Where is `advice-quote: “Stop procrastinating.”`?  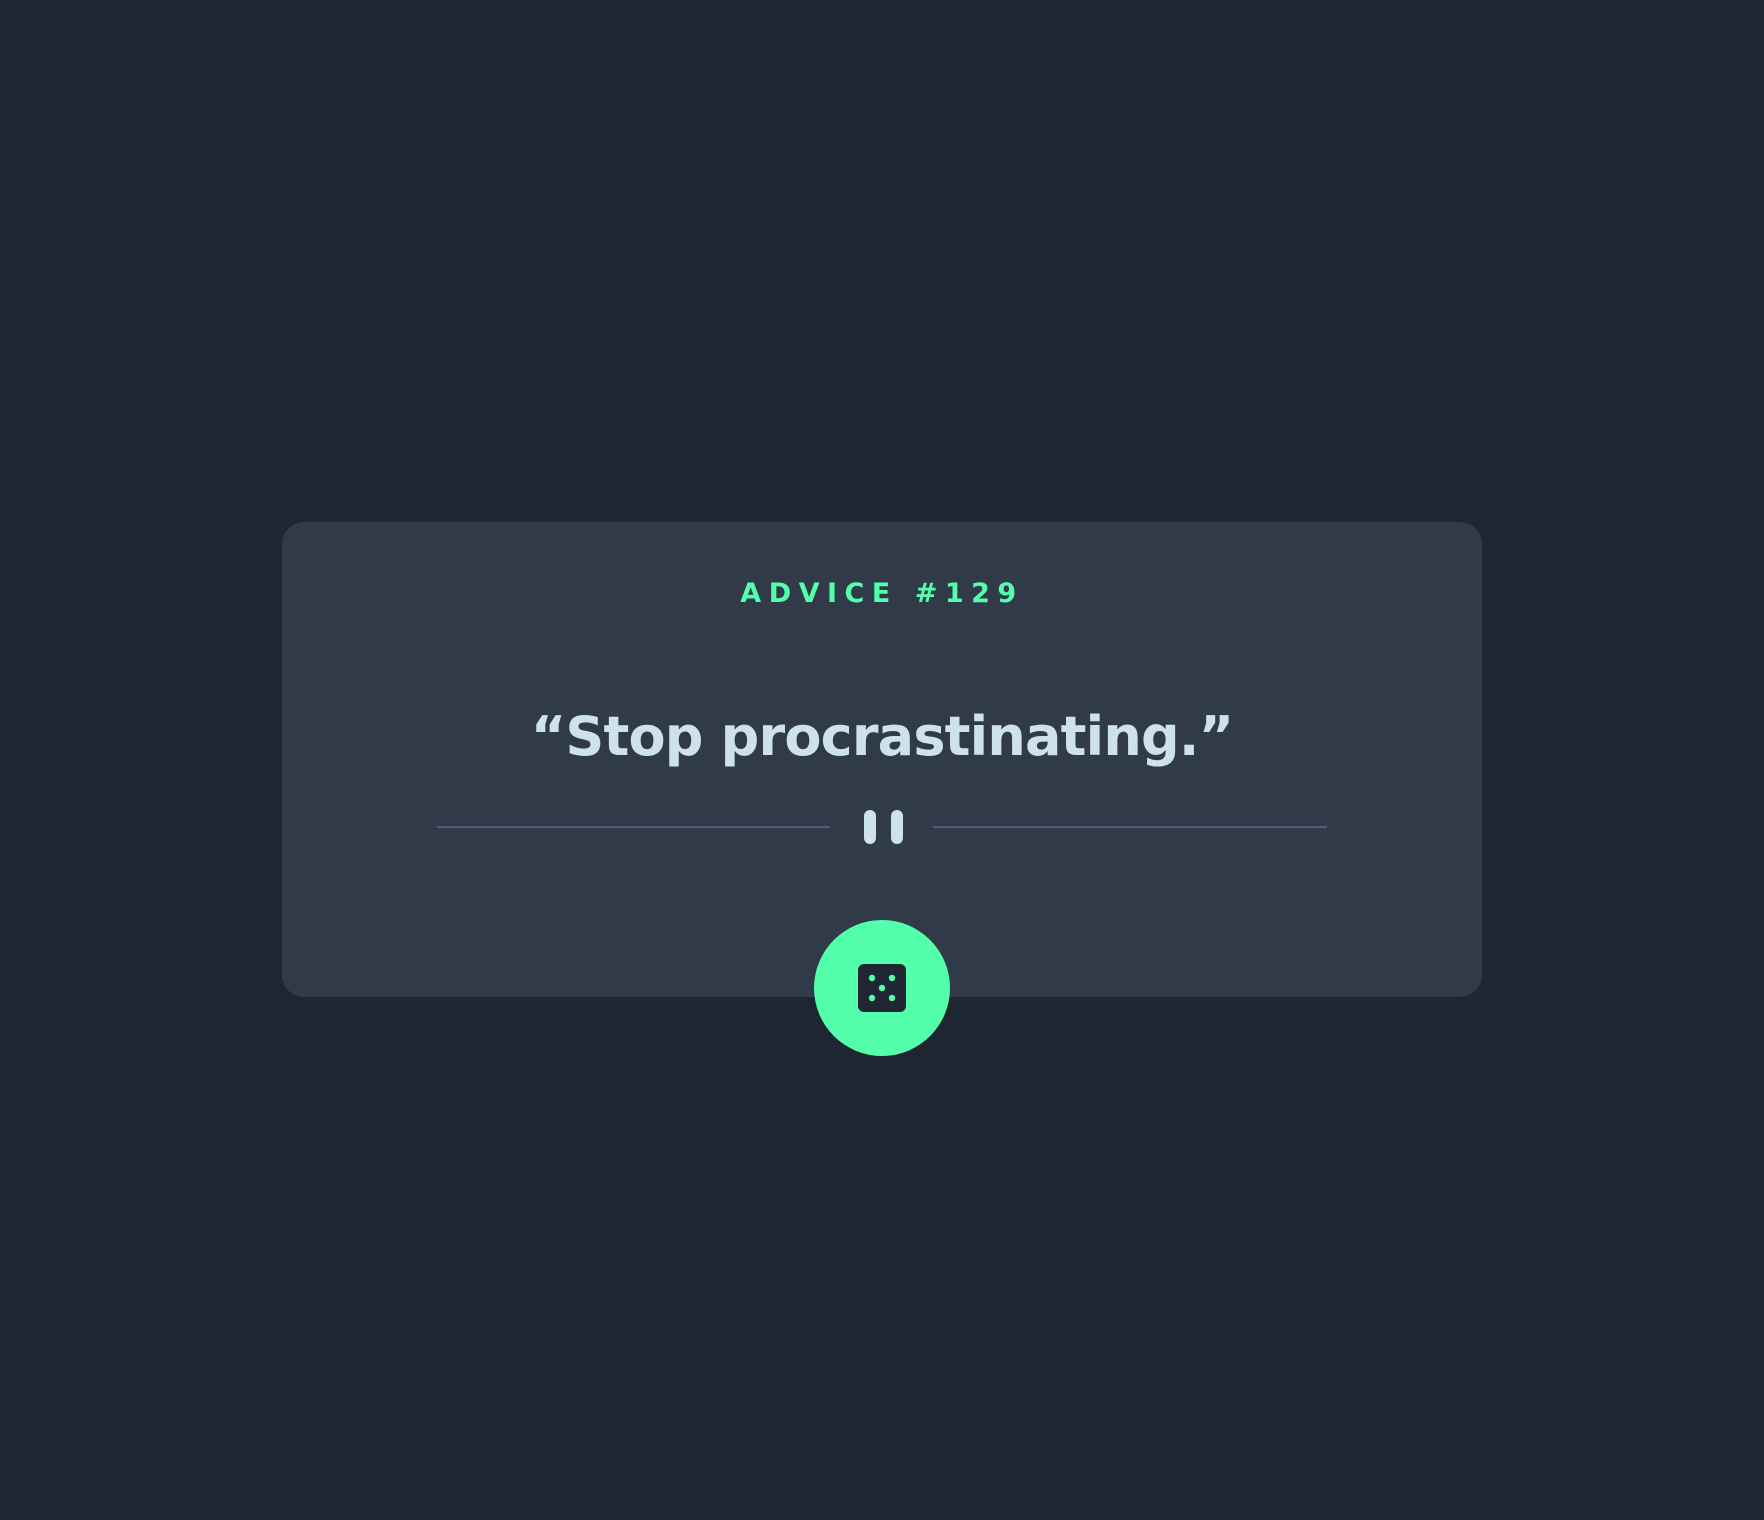 advice-quote: “Stop procrastinating.” is located at coordinates (882, 736).